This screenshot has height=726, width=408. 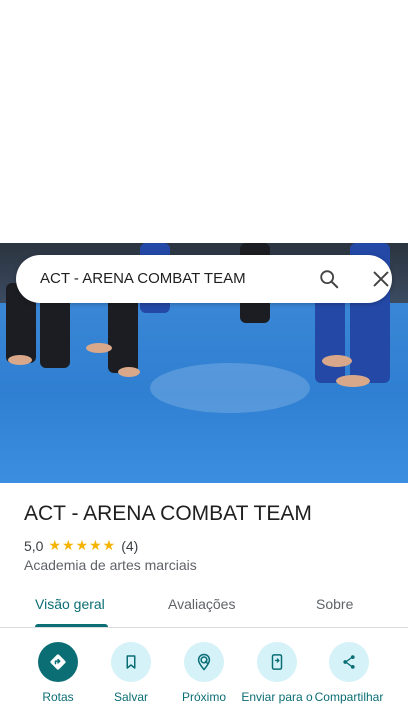 I want to click on search-input: ACT - ARENA COMBAT TEAM, so click(x=143, y=278).